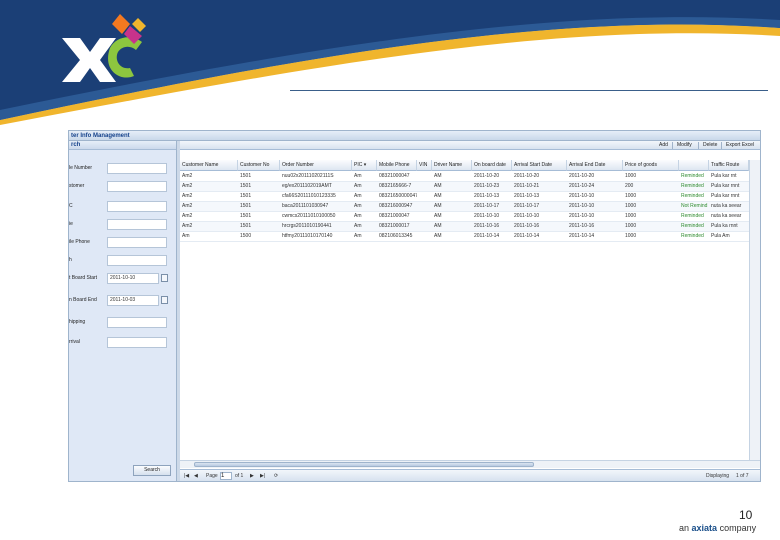 The height and width of the screenshot is (540, 780). I want to click on table-cell: cwmcs20111010100050, so click(309, 216).